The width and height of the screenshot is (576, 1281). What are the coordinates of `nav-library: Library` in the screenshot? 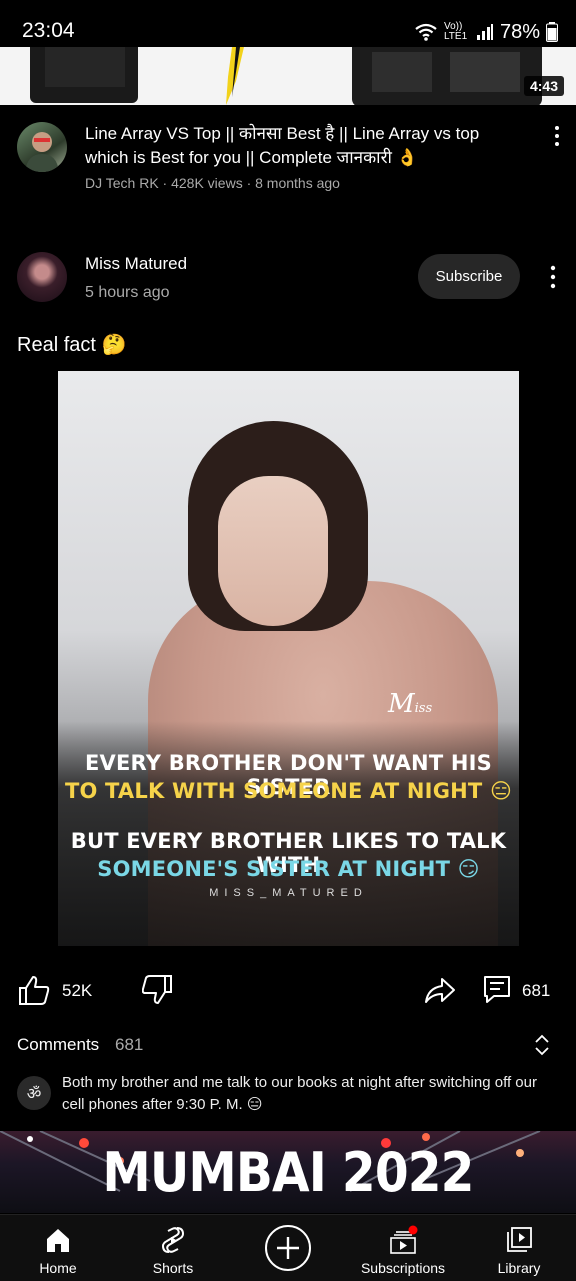 It's located at (519, 1248).